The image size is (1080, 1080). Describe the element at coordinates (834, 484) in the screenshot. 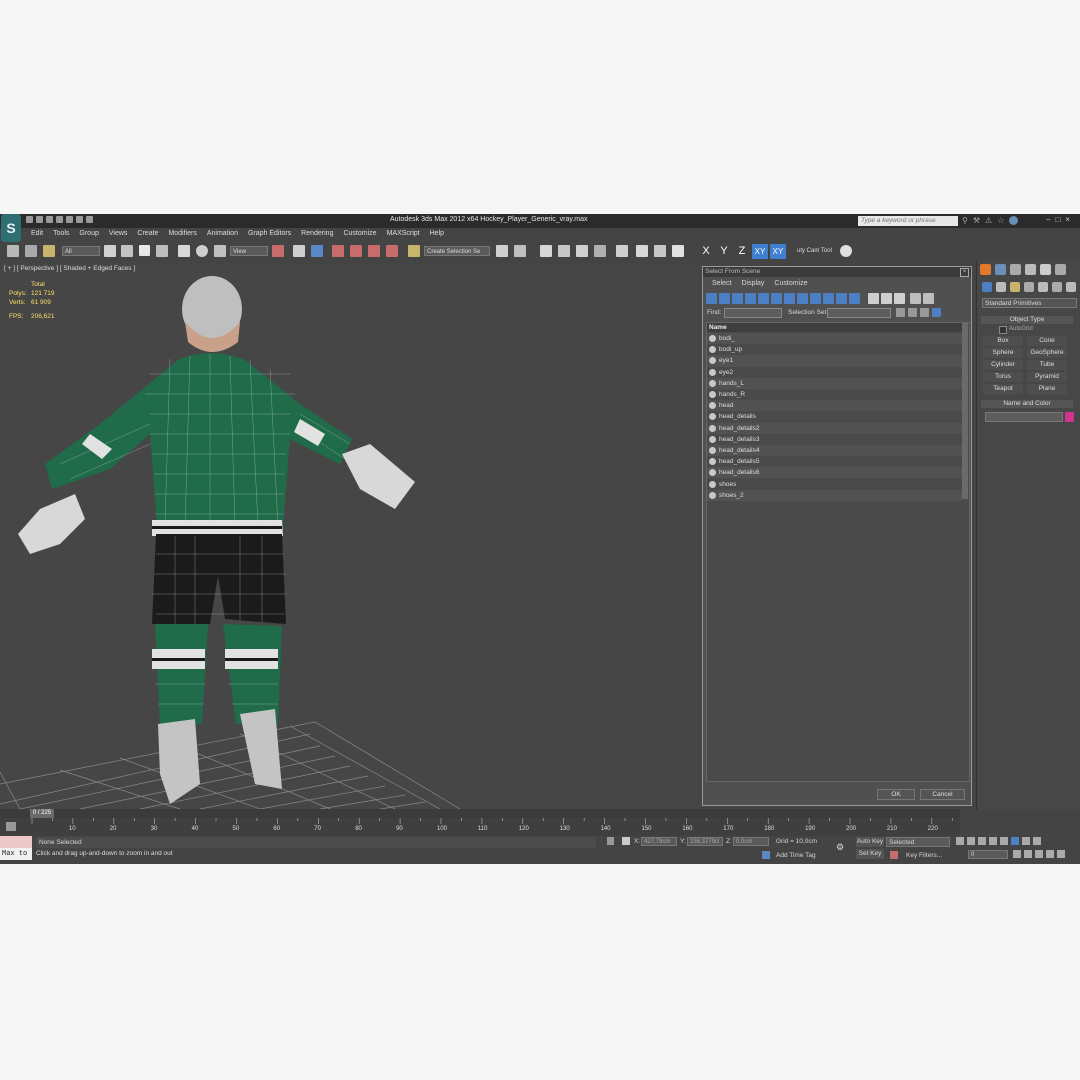

I see `list-item: shoes` at that location.